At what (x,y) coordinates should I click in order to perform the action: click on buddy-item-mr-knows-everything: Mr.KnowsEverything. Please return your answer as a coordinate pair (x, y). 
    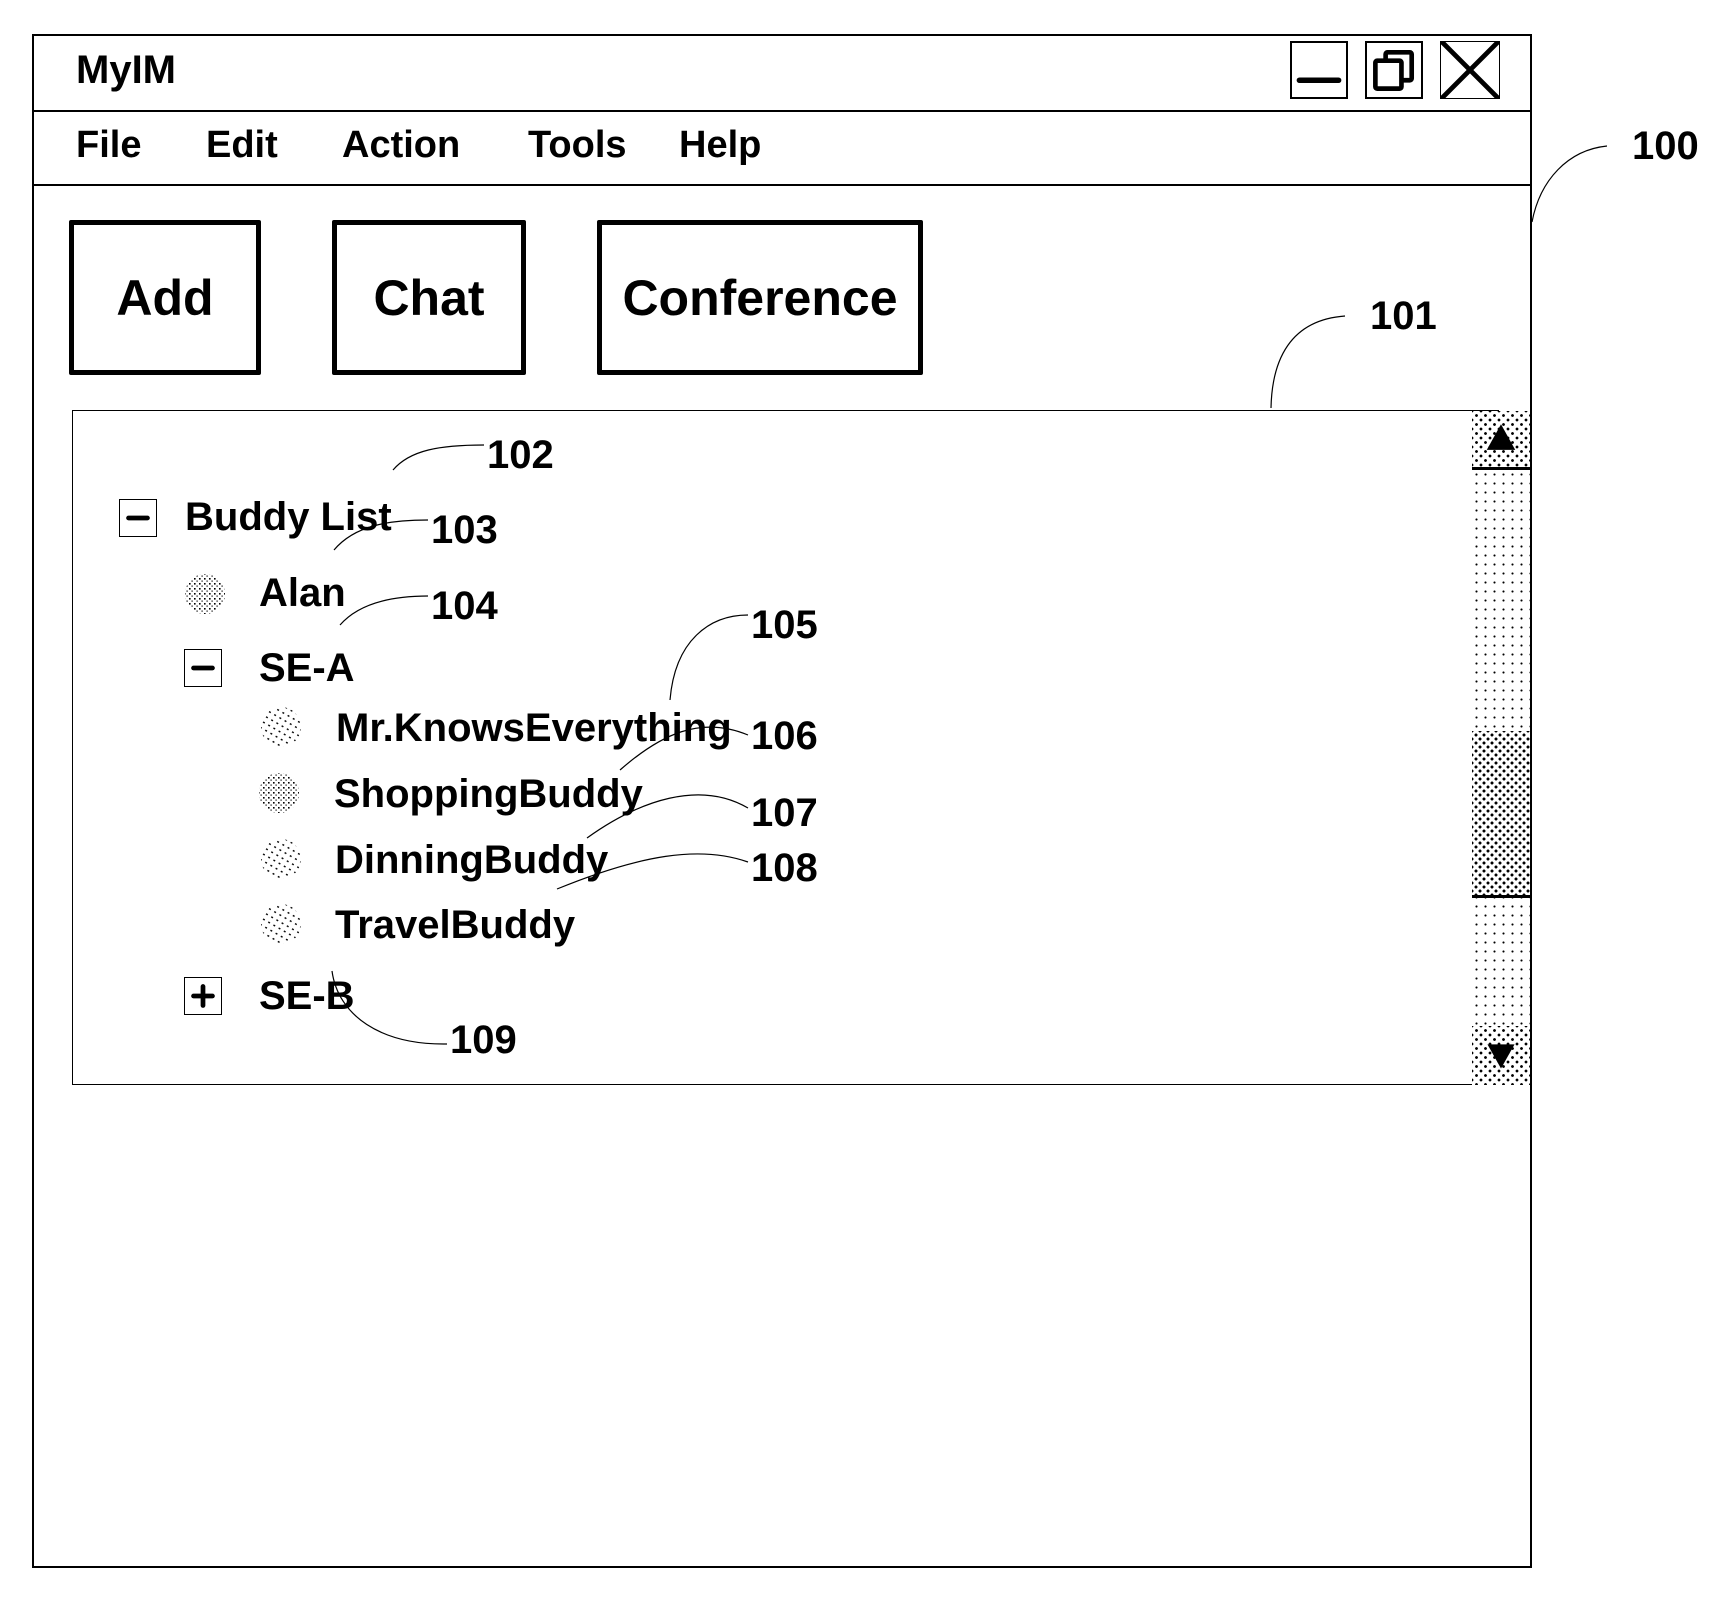
    Looking at the image, I should click on (534, 728).